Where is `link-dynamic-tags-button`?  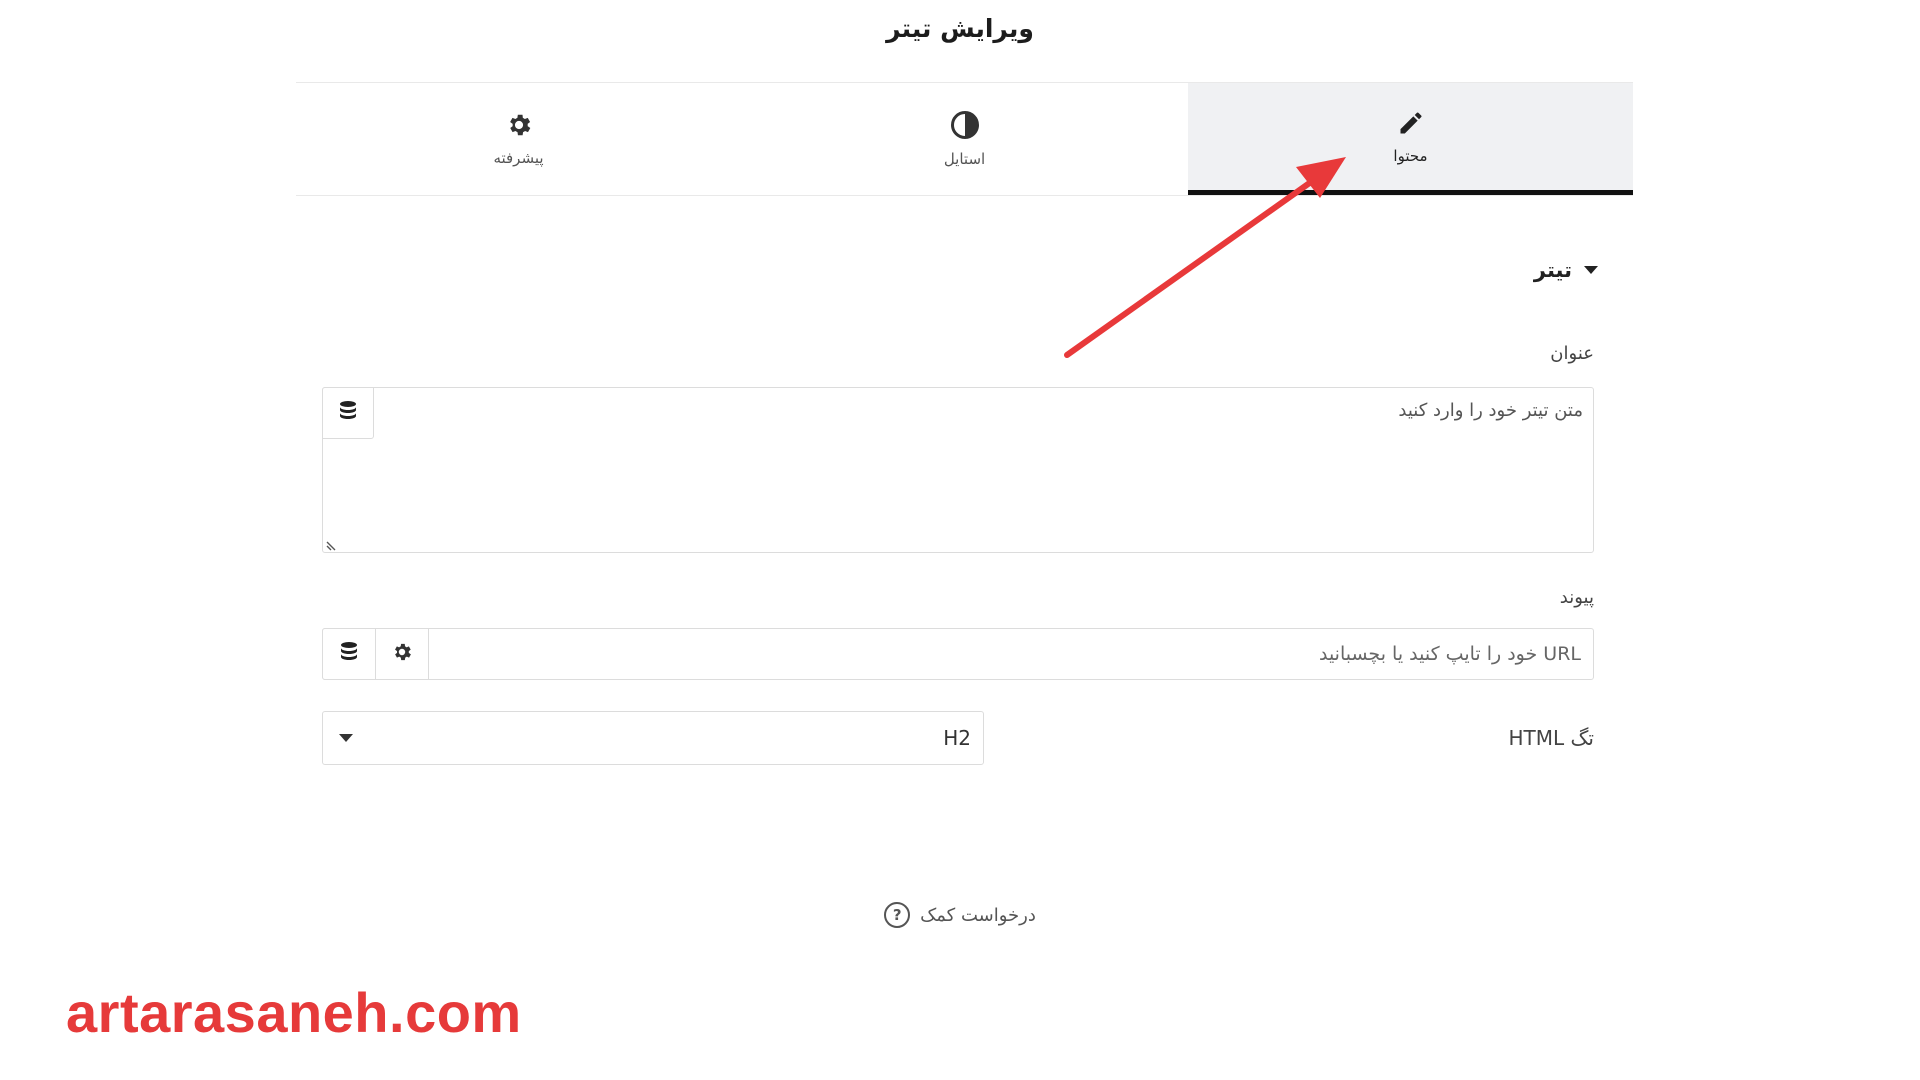 link-dynamic-tags-button is located at coordinates (349, 654).